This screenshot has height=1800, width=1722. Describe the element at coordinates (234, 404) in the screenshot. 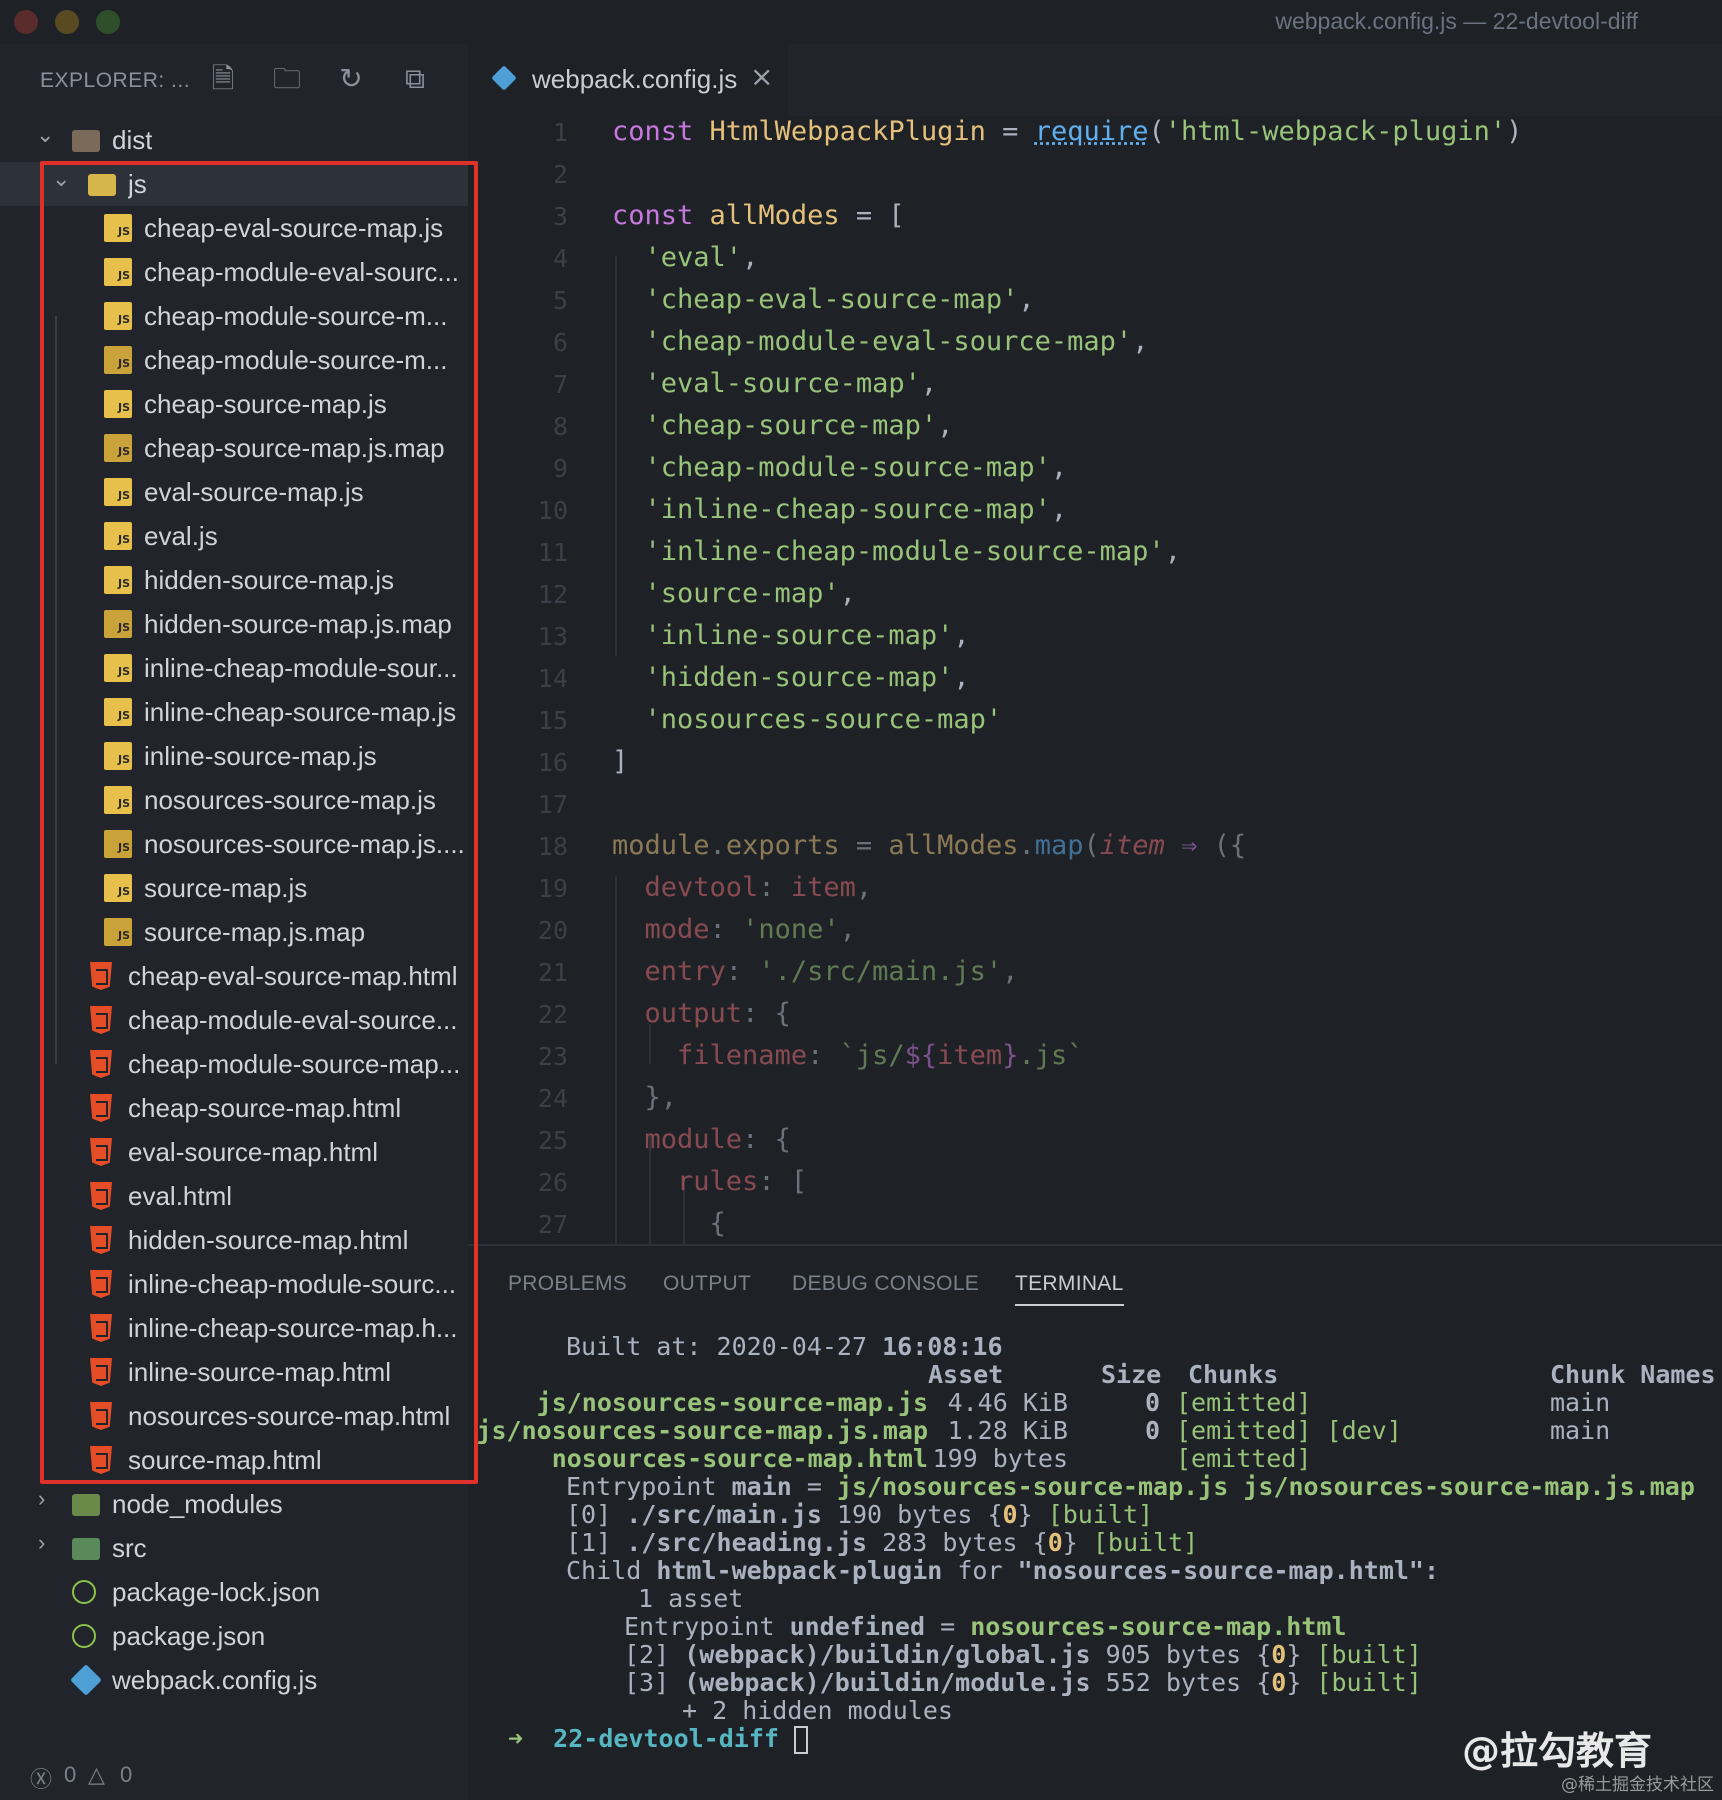

I see `file-item: JS cheap-source-map.js` at that location.